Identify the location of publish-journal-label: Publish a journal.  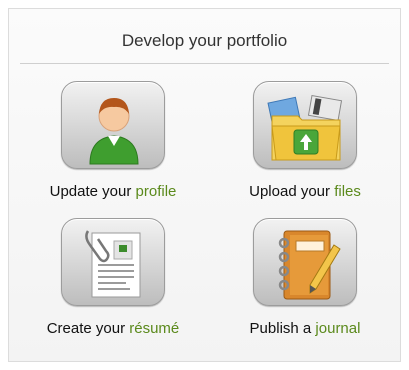
(305, 328).